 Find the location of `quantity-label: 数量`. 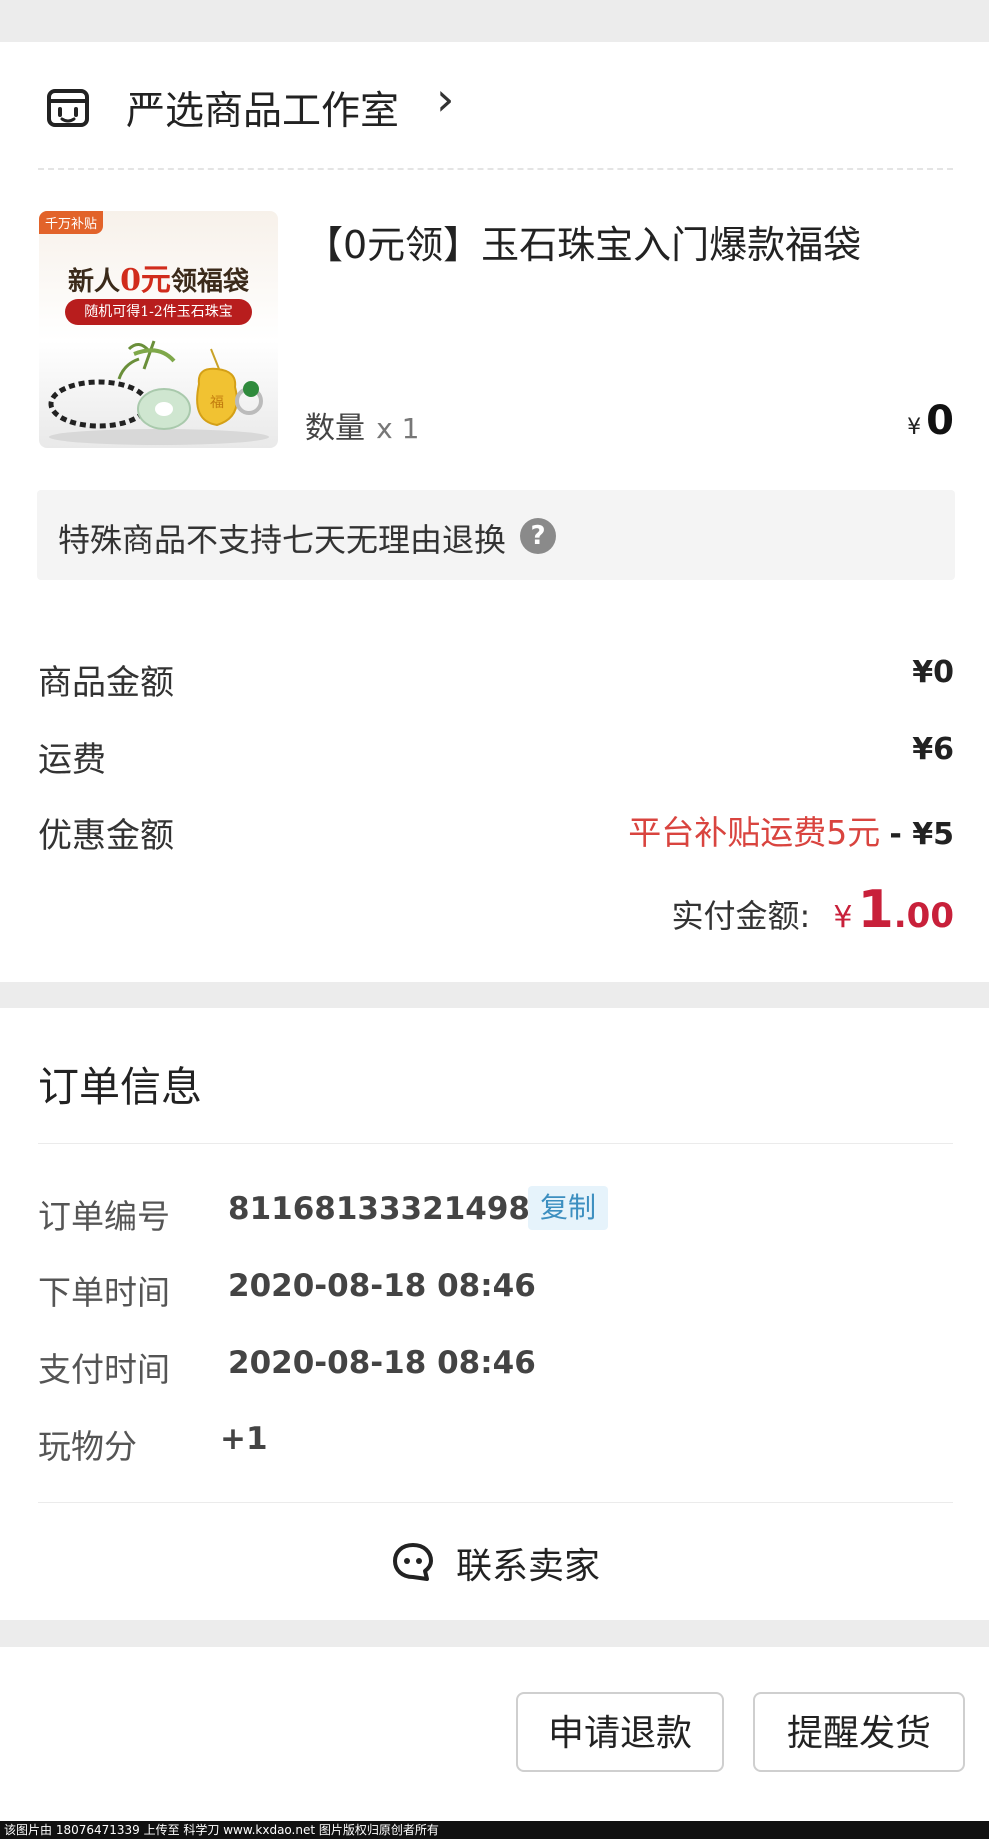

quantity-label: 数量 is located at coordinates (335, 428).